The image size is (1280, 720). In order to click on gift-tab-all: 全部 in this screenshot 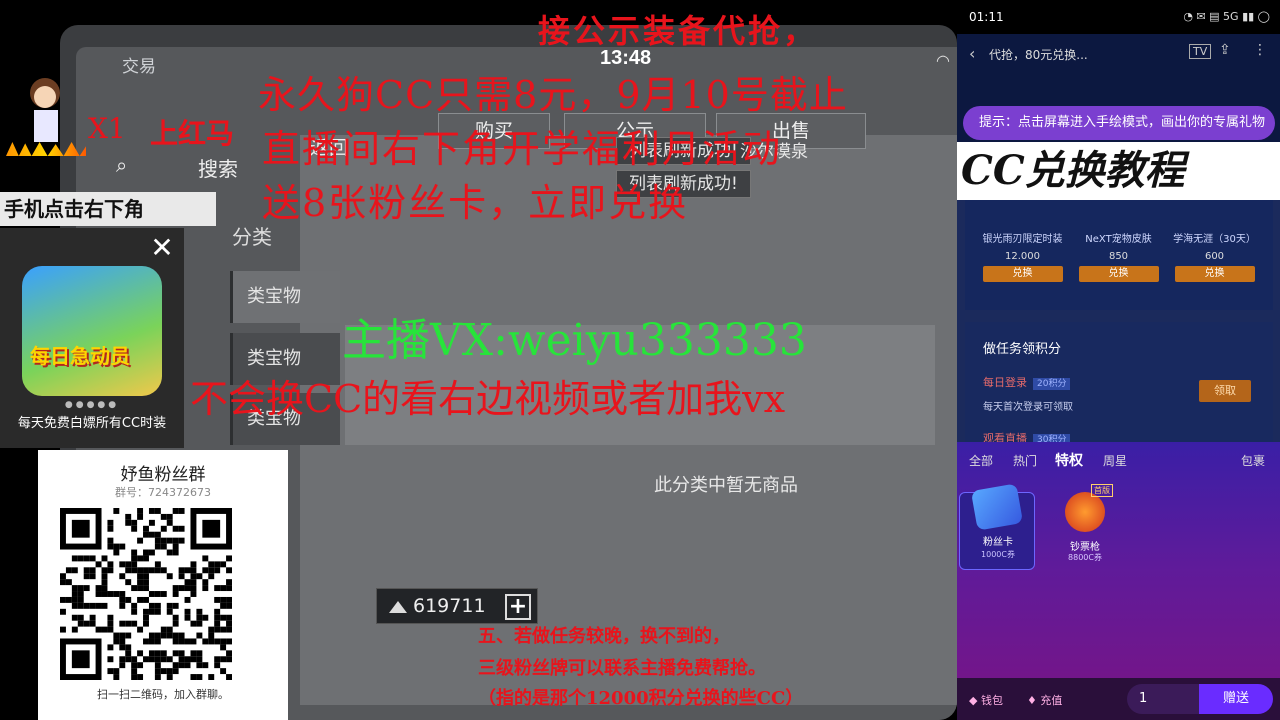, I will do `click(981, 460)`.